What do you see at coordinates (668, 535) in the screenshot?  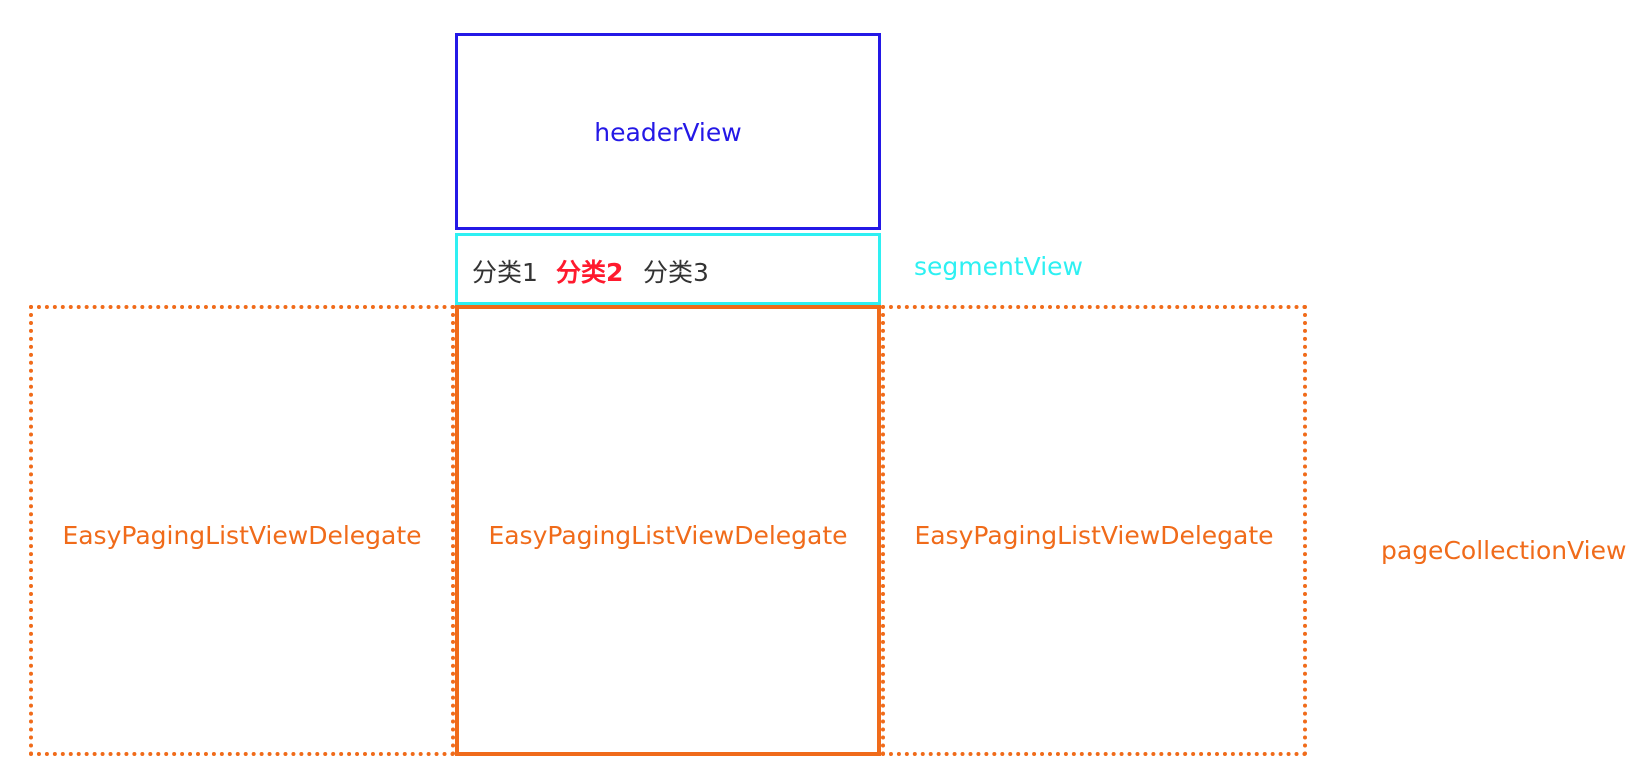 I see `page-center-label: EasyPagingListViewDelegate` at bounding box center [668, 535].